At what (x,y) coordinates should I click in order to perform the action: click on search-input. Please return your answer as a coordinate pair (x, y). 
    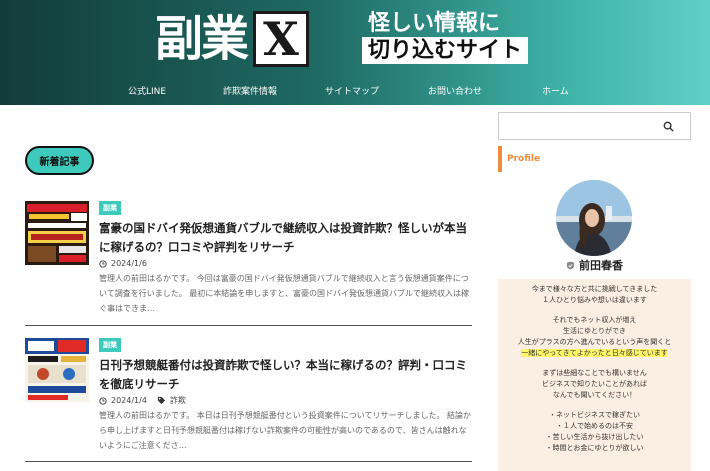
    Looking at the image, I should click on (594, 126).